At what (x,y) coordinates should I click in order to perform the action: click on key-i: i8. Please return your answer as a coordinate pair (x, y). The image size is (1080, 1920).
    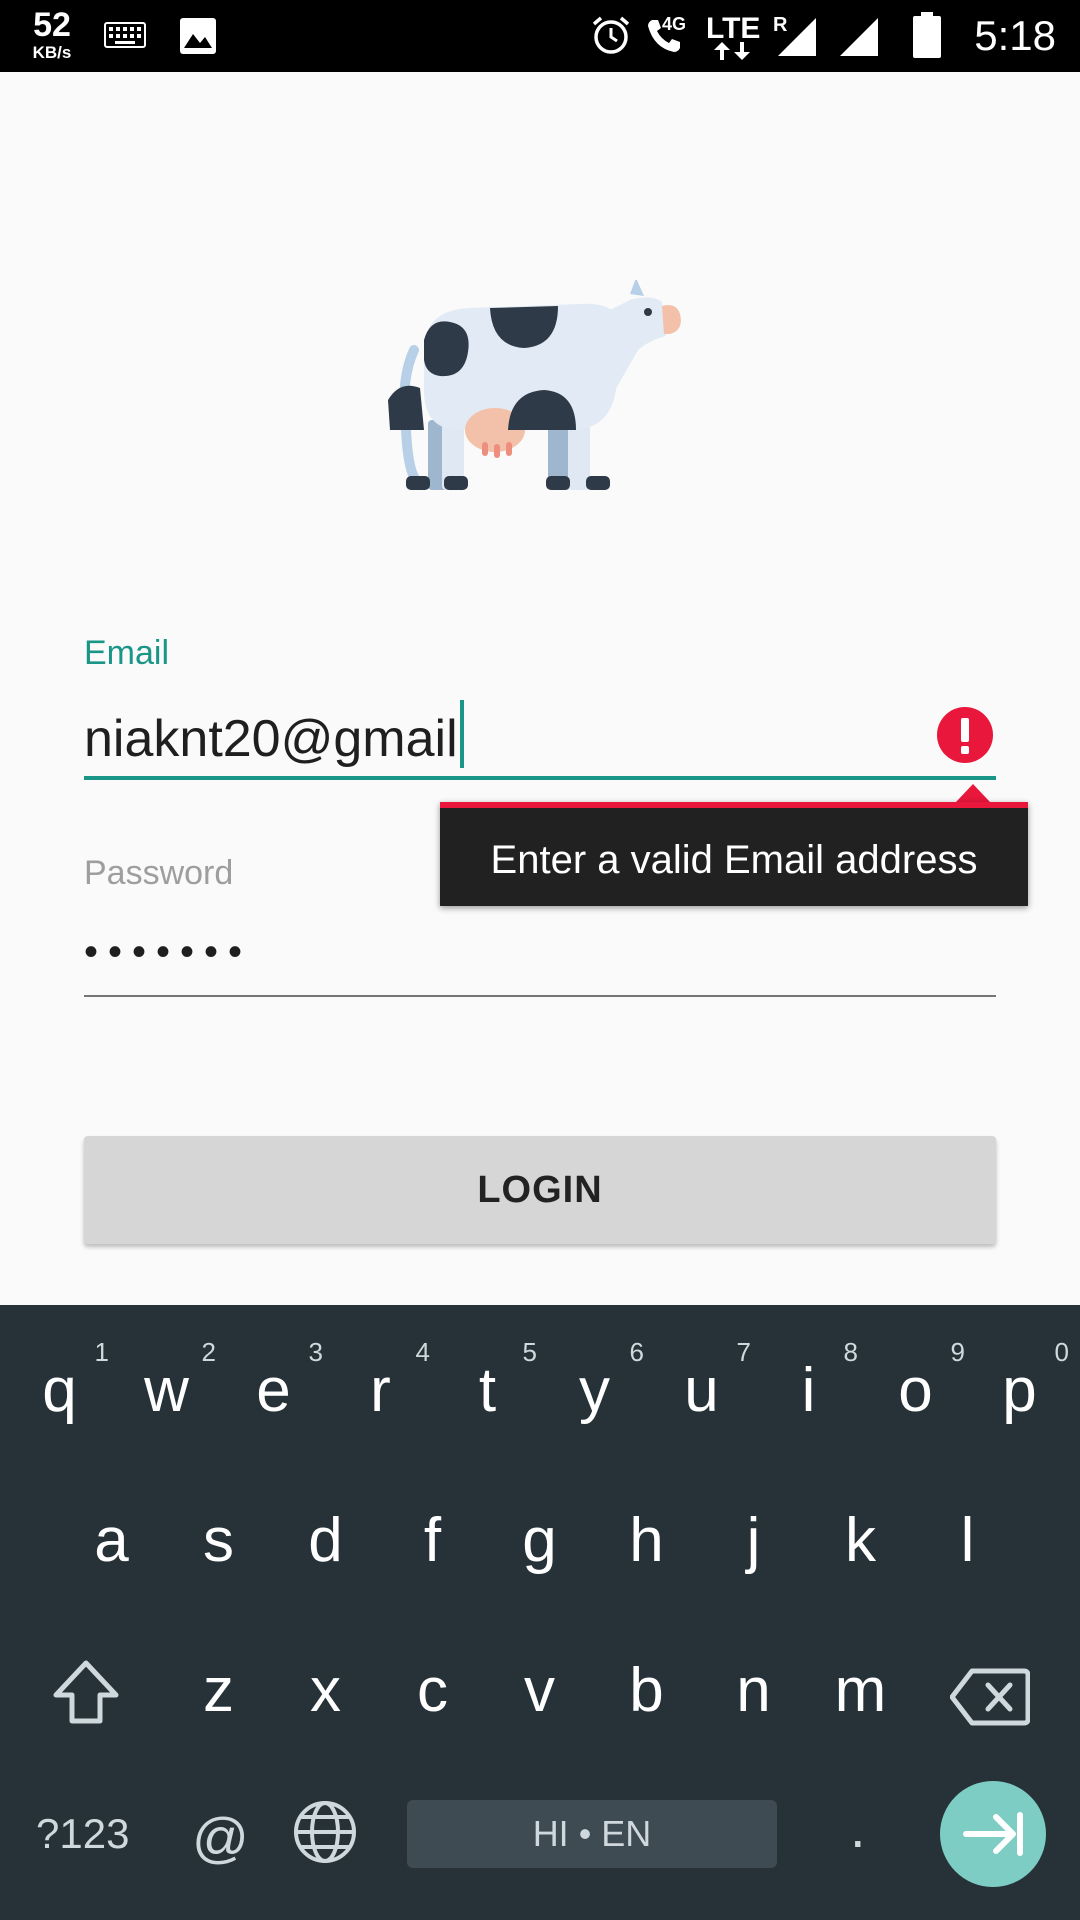
    Looking at the image, I should click on (808, 1381).